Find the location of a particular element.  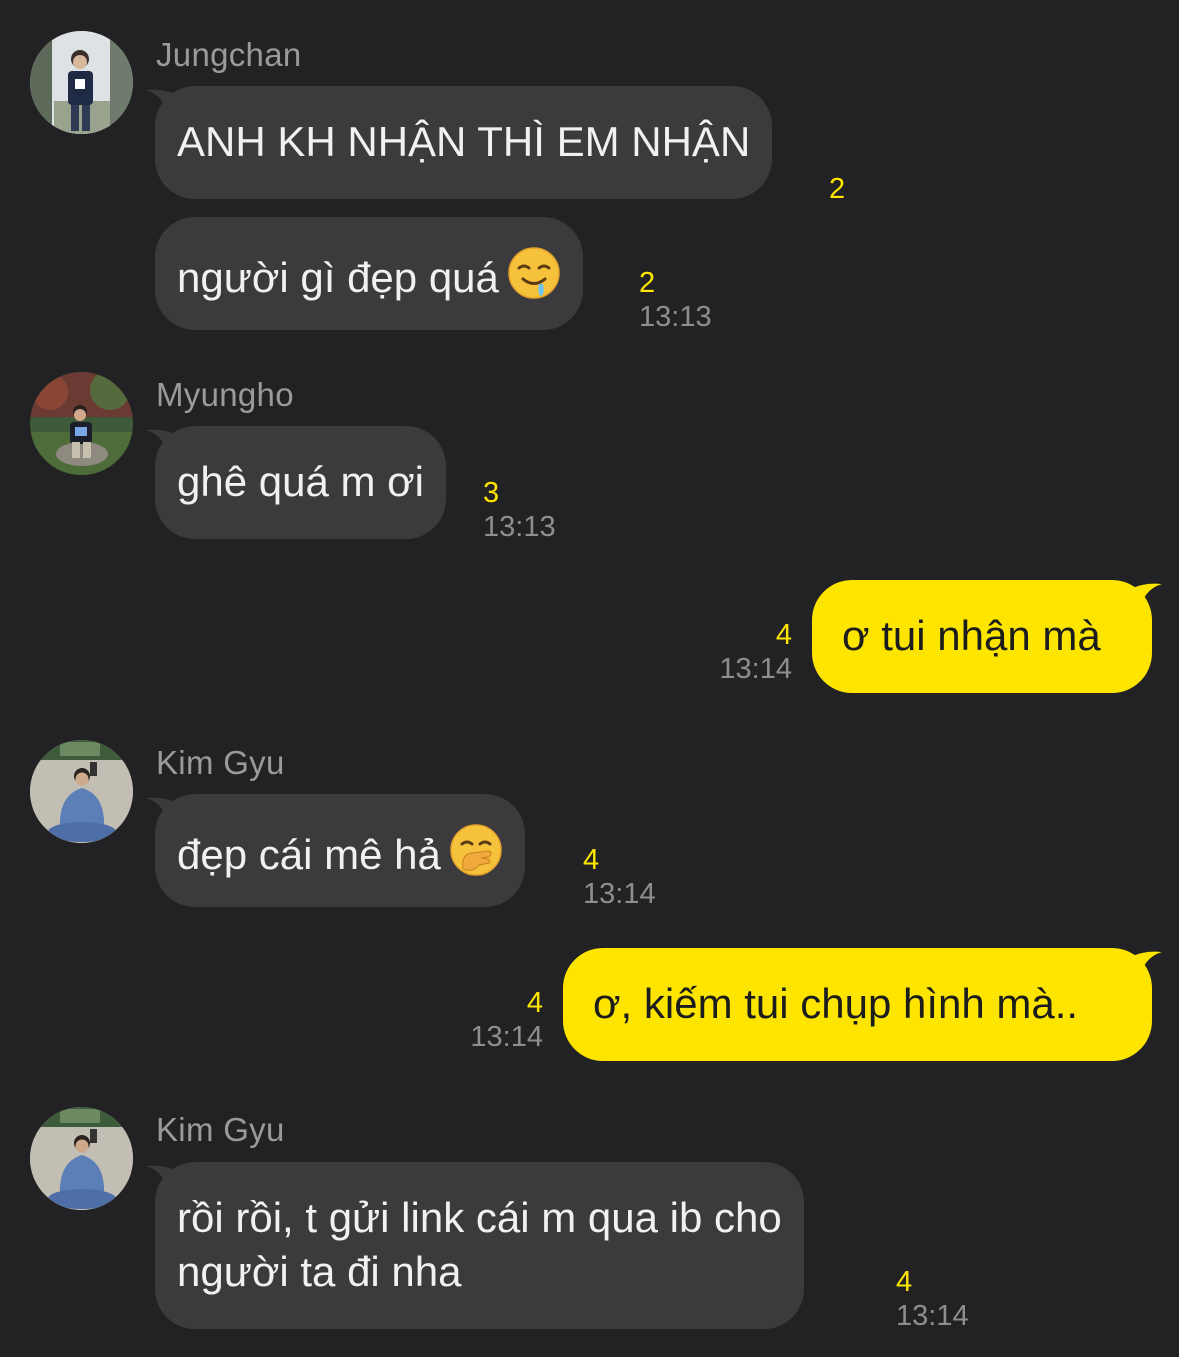

message-text-line: người ta đi nha is located at coordinates (319, 1271).